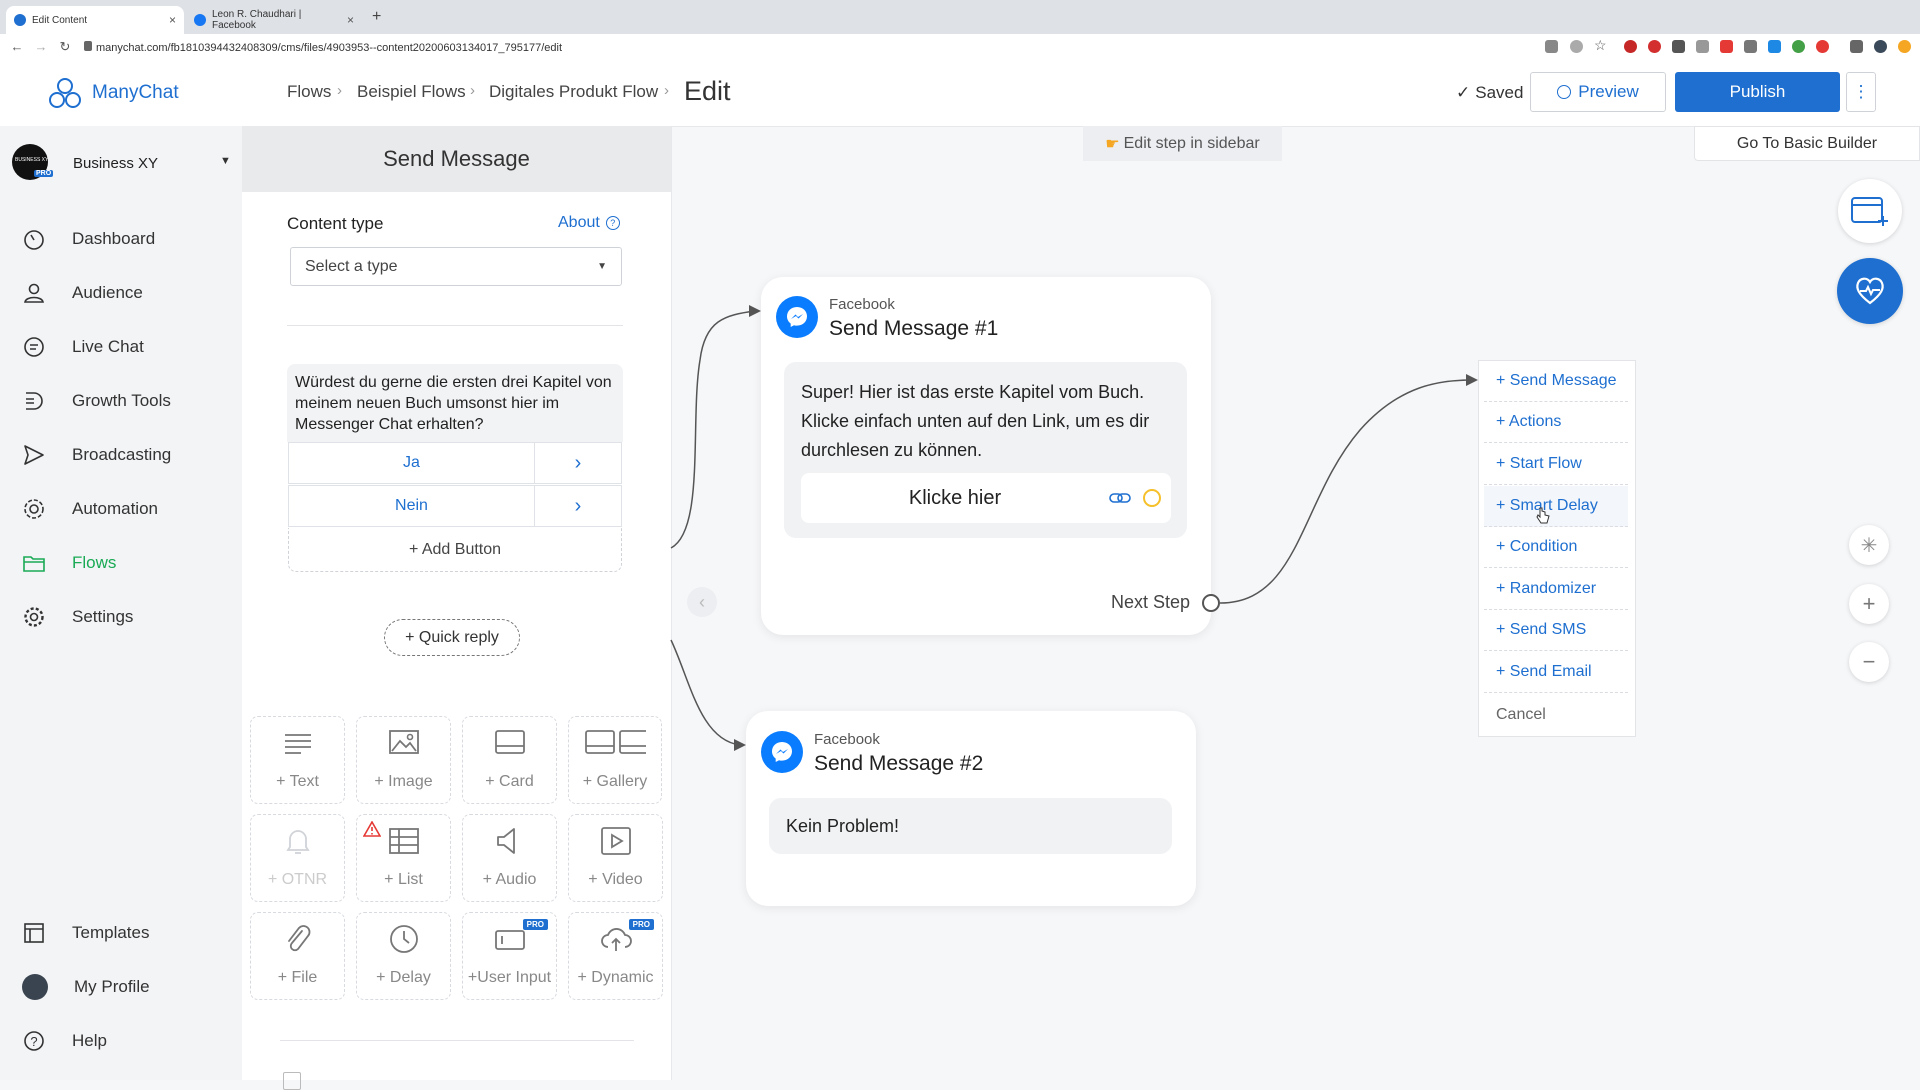 The width and height of the screenshot is (1920, 1090). I want to click on node-title: Send Message #2, so click(899, 763).